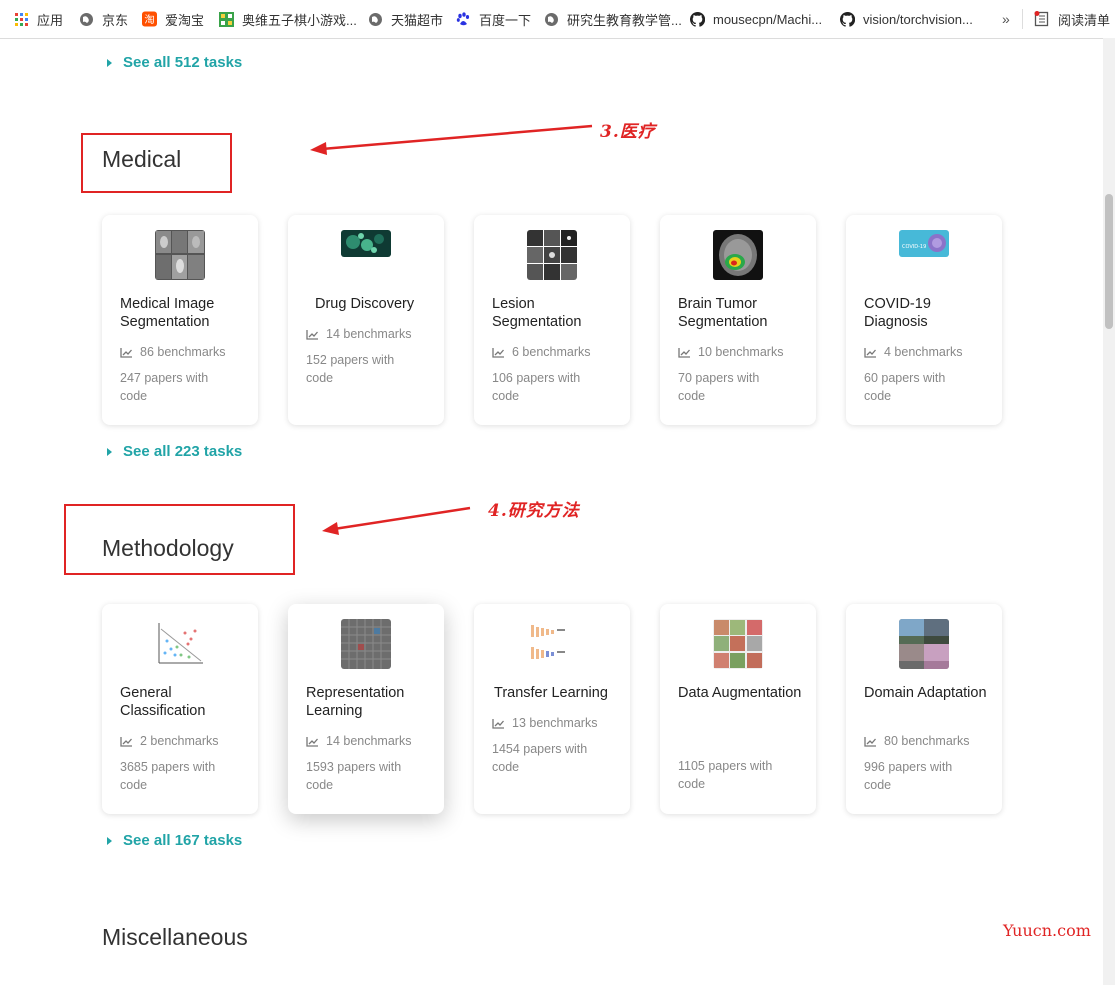  I want to click on benchmark-label: 10 benchmarks, so click(741, 352).